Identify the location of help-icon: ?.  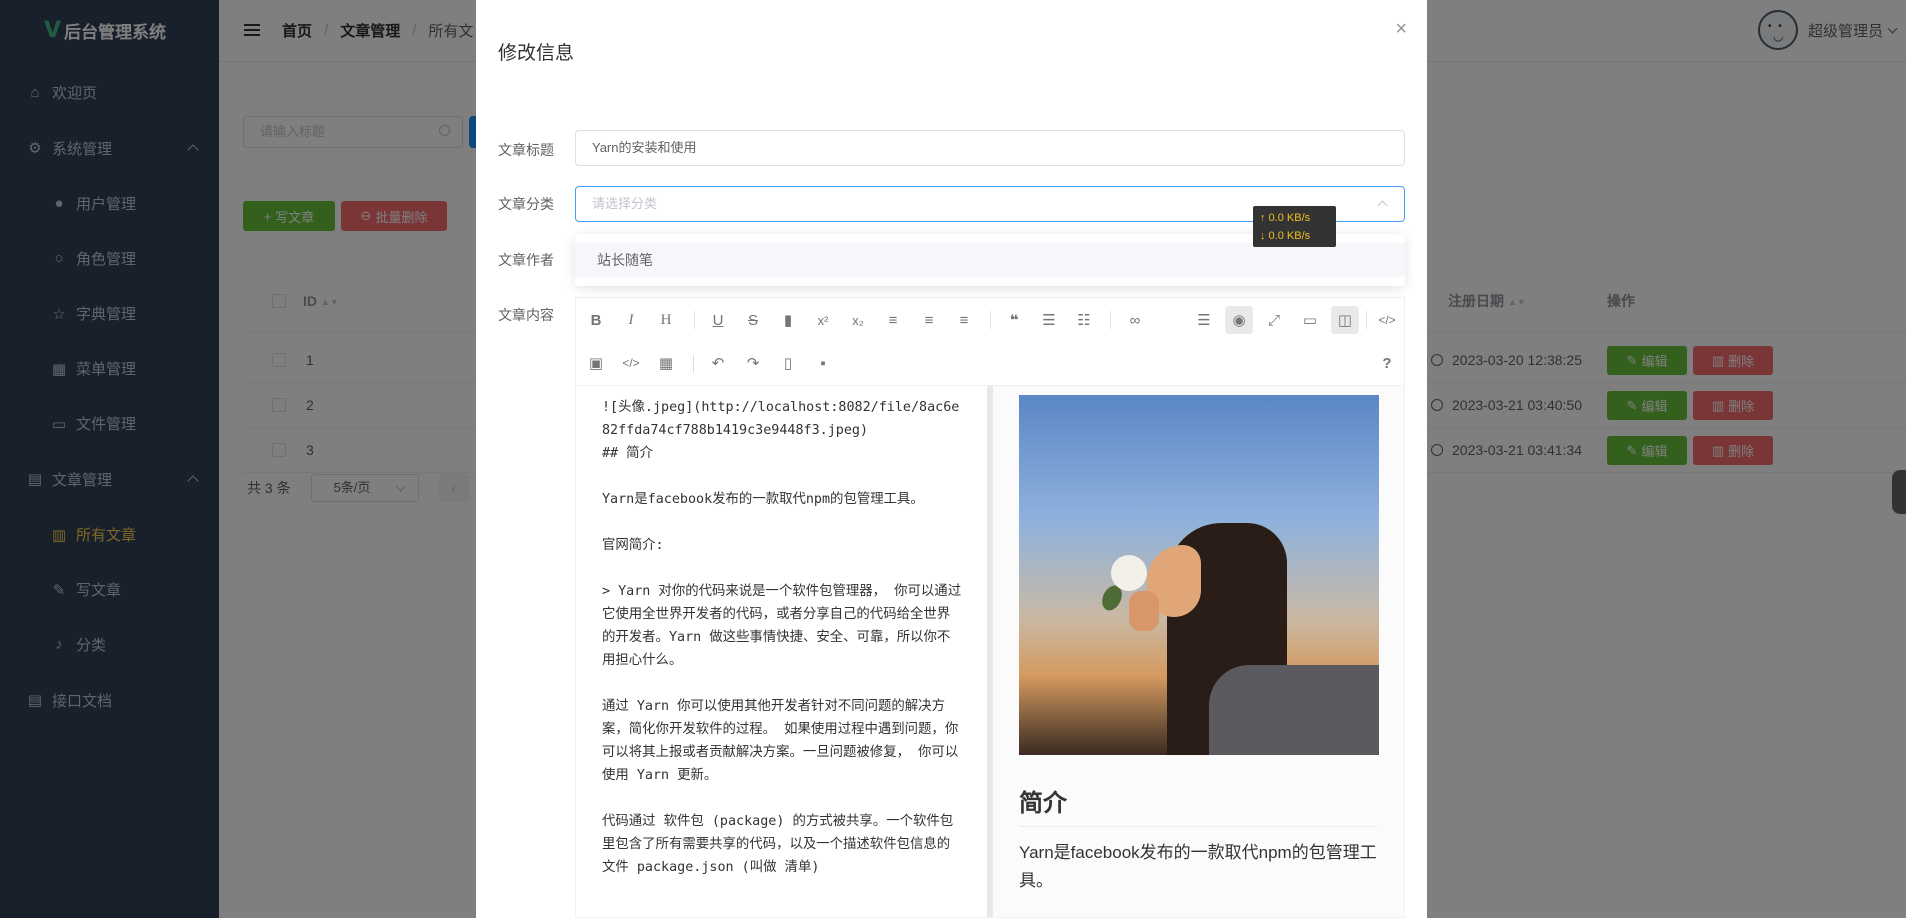
(1387, 363).